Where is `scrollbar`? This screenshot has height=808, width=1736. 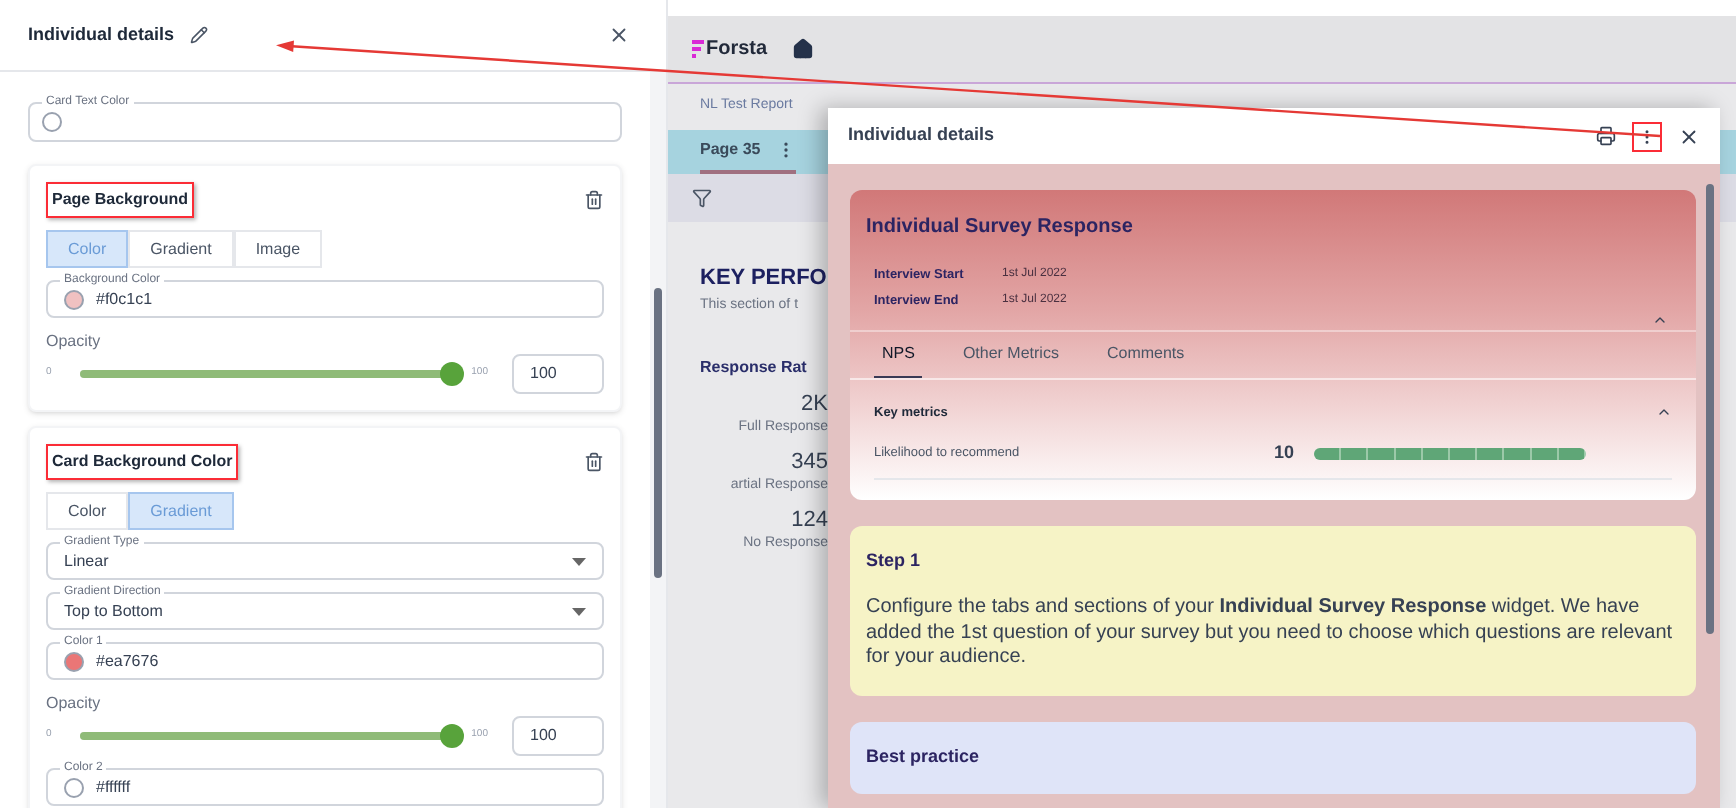 scrollbar is located at coordinates (658, 440).